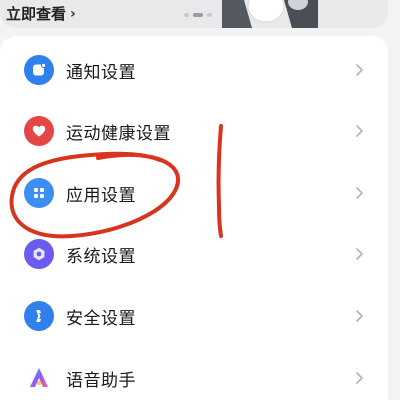  What do you see at coordinates (39, 193) in the screenshot?
I see `apps-grid-icon` at bounding box center [39, 193].